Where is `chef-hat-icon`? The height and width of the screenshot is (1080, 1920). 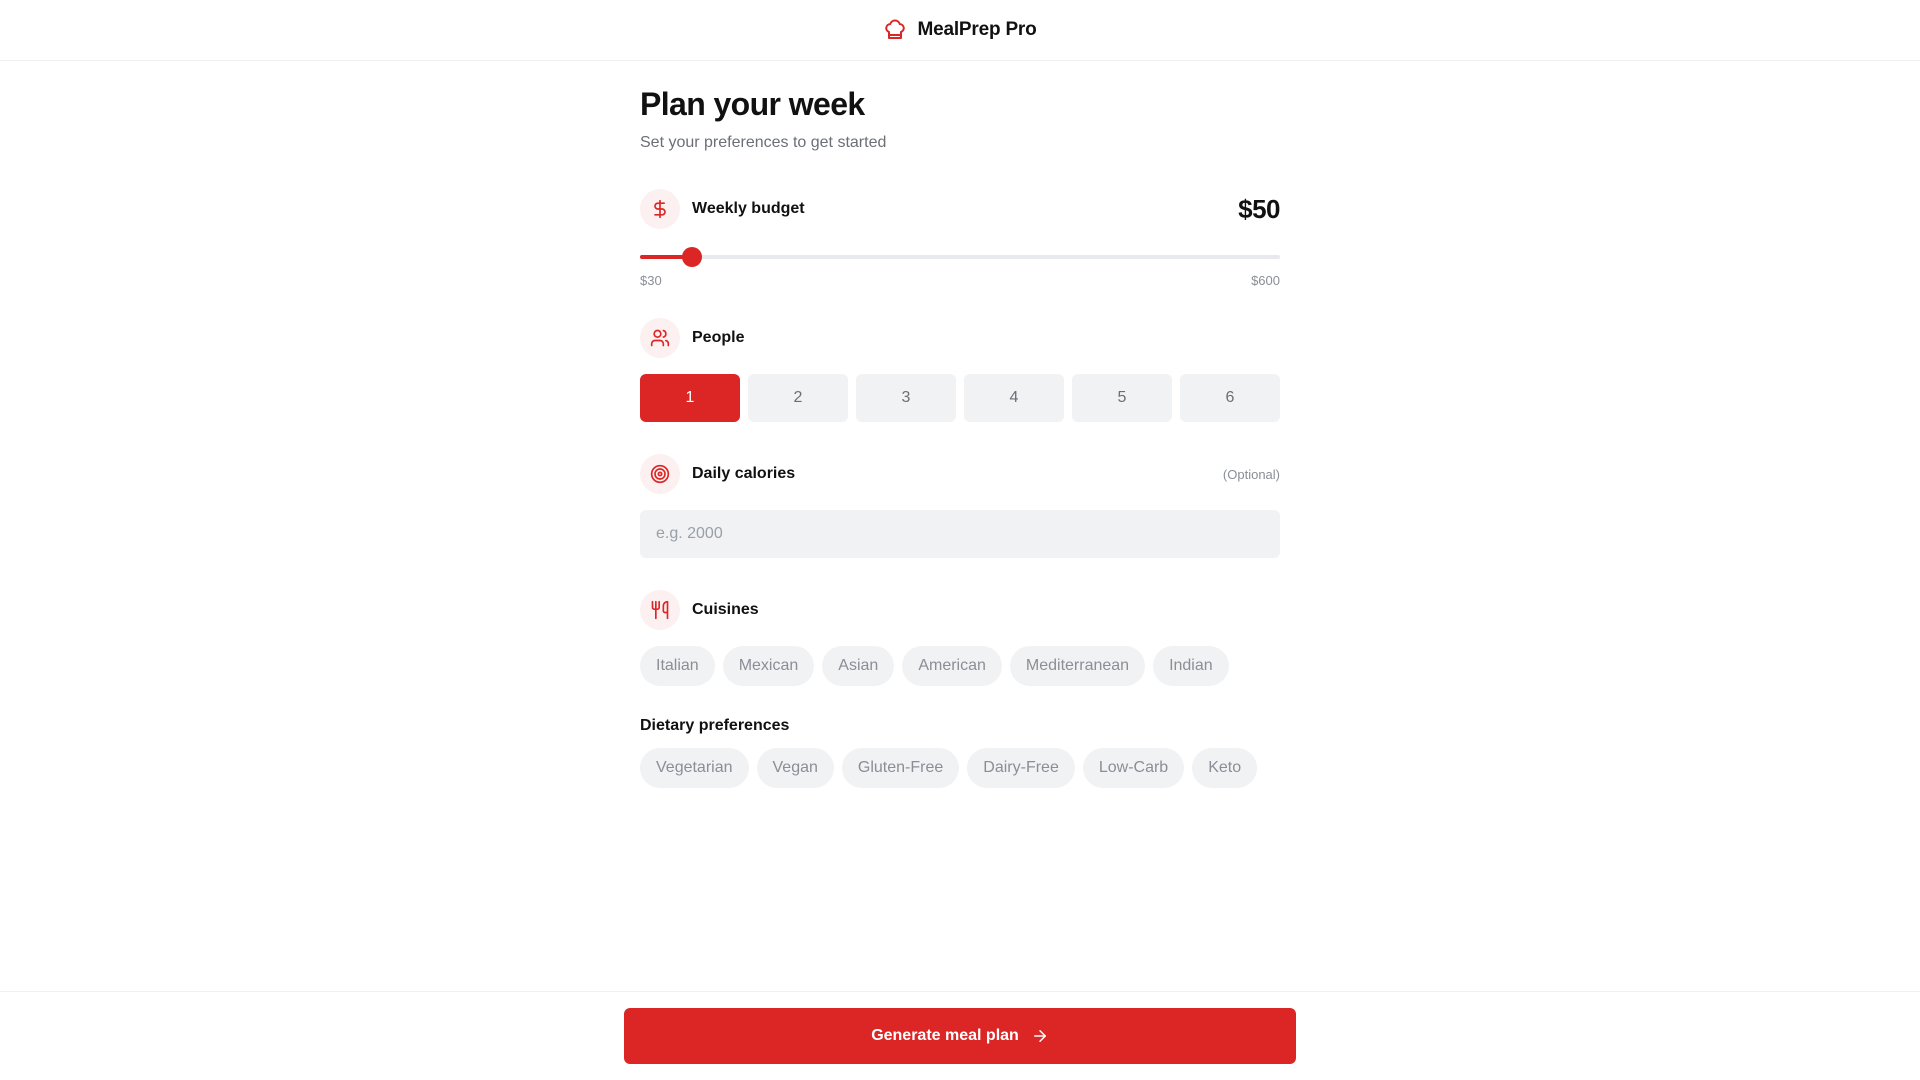
chef-hat-icon is located at coordinates (895, 29).